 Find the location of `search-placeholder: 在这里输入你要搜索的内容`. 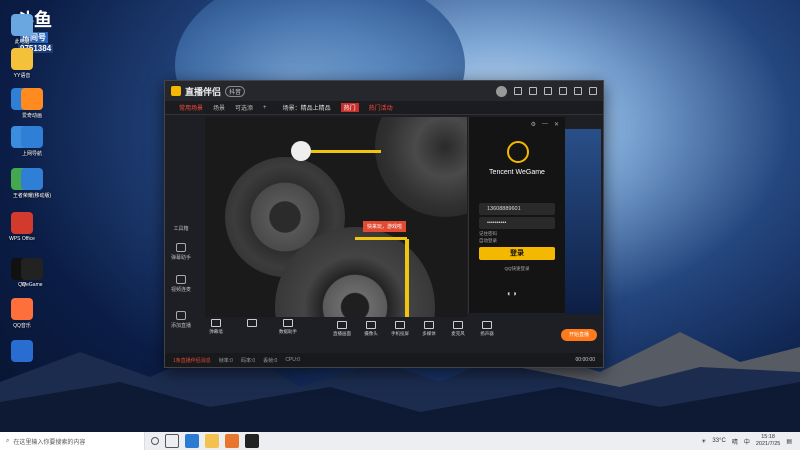

search-placeholder: 在这里输入你要搜索的内容 is located at coordinates (49, 442).